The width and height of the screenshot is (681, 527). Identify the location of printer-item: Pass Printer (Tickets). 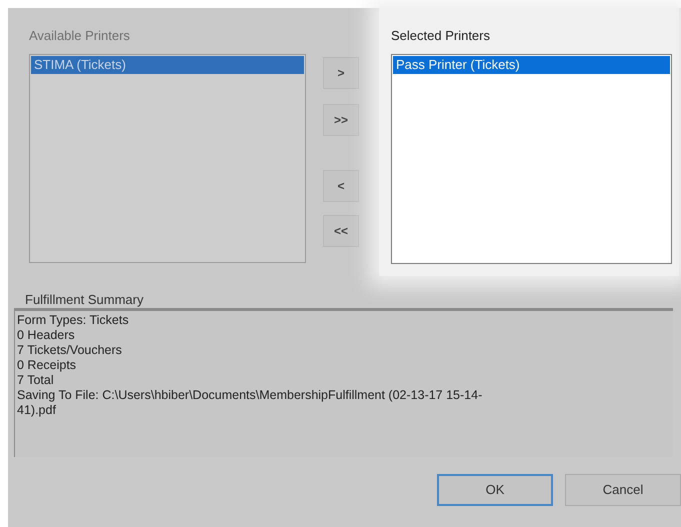
(531, 65).